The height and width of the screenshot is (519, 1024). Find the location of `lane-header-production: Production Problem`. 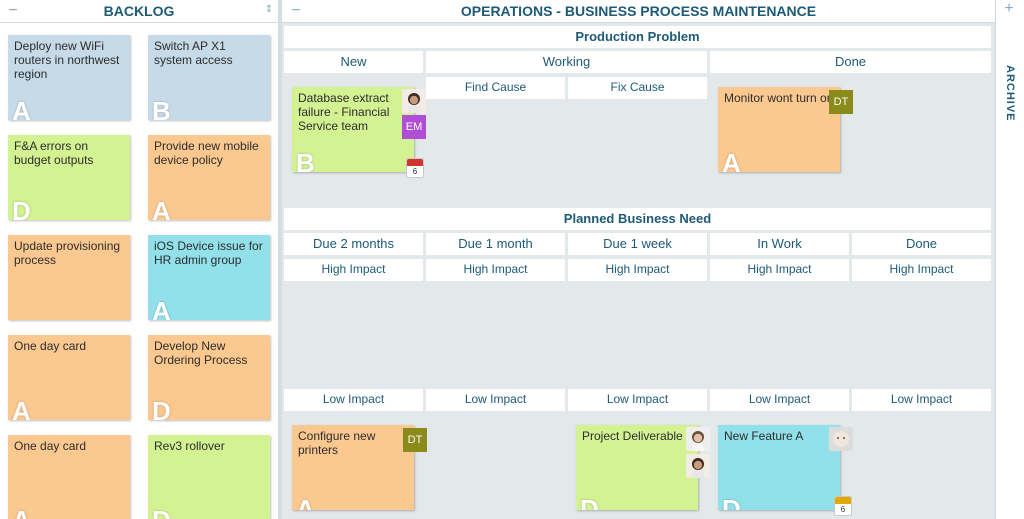

lane-header-production: Production Problem is located at coordinates (637, 37).